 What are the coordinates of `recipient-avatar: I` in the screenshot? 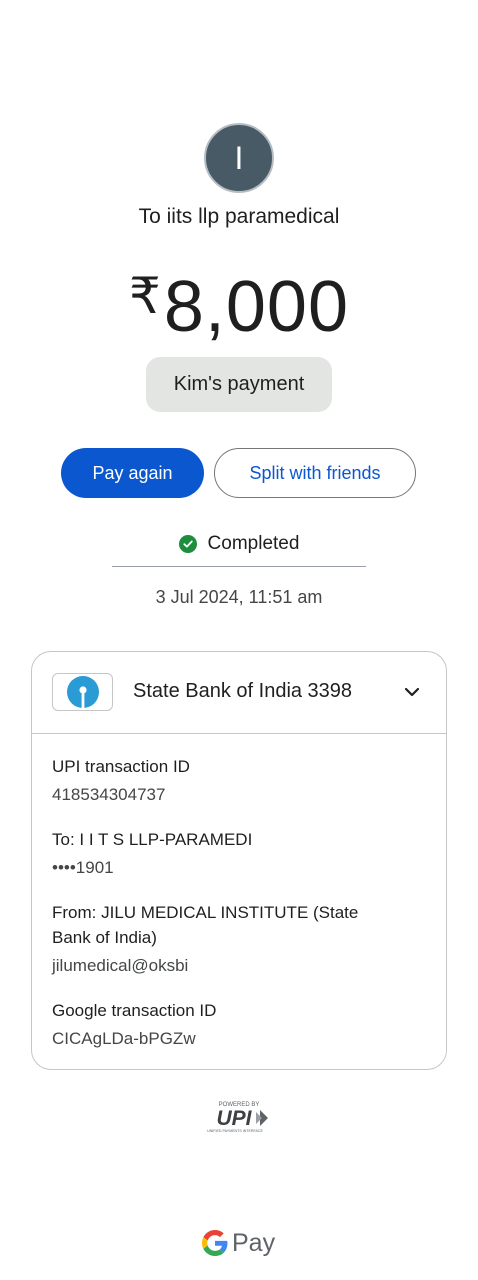 It's located at (239, 158).